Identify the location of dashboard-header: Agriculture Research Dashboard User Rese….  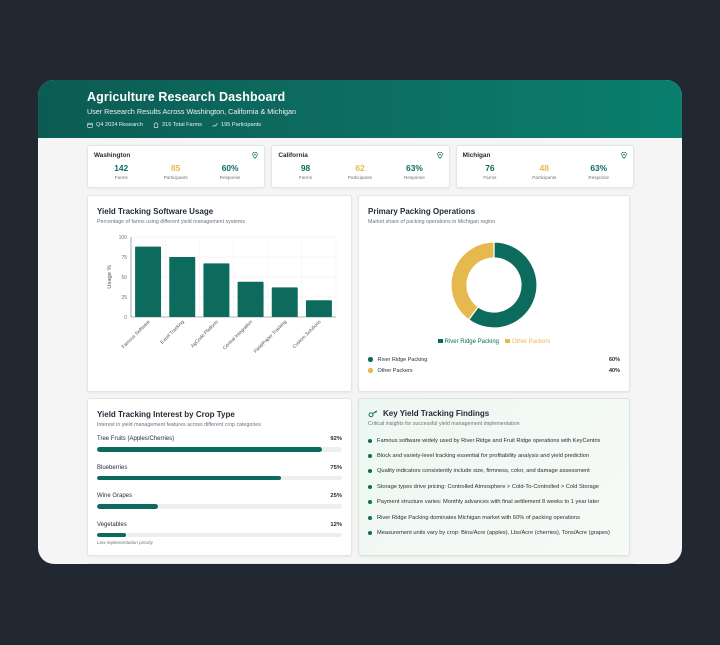
(360, 109).